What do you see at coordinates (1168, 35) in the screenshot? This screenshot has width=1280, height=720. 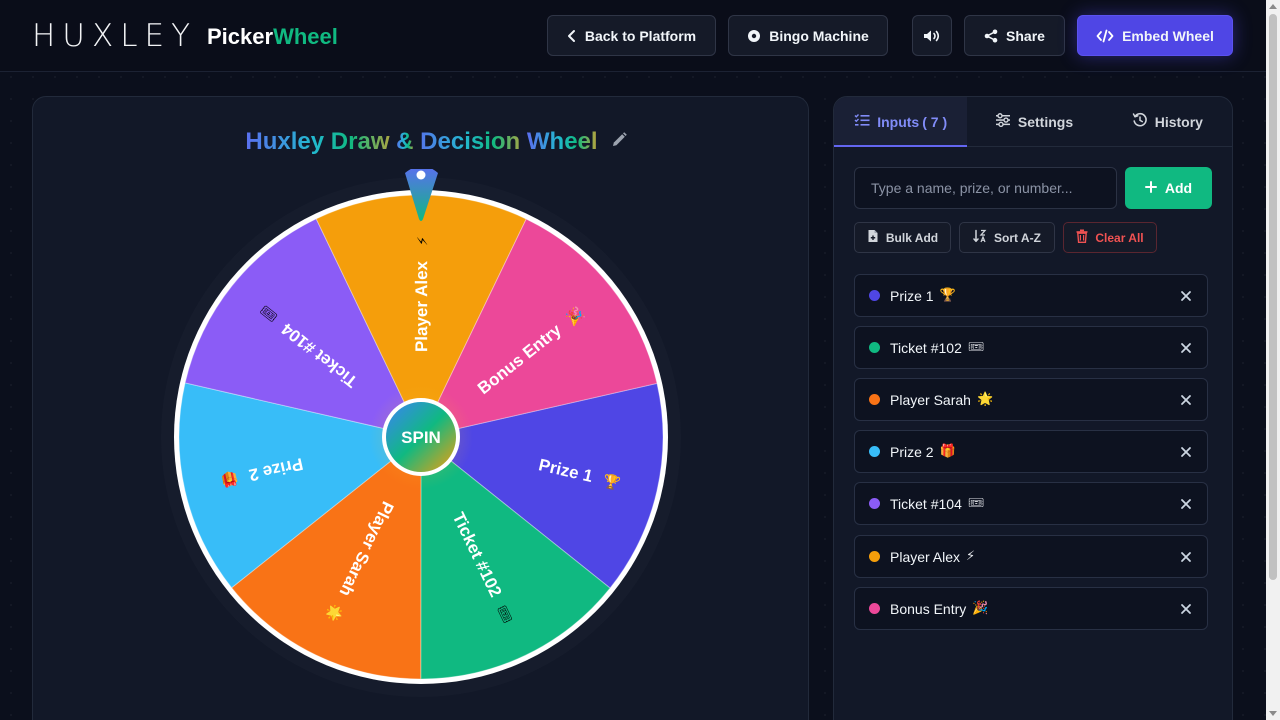 I see `embed-wheel-label: Embed Wheel` at bounding box center [1168, 35].